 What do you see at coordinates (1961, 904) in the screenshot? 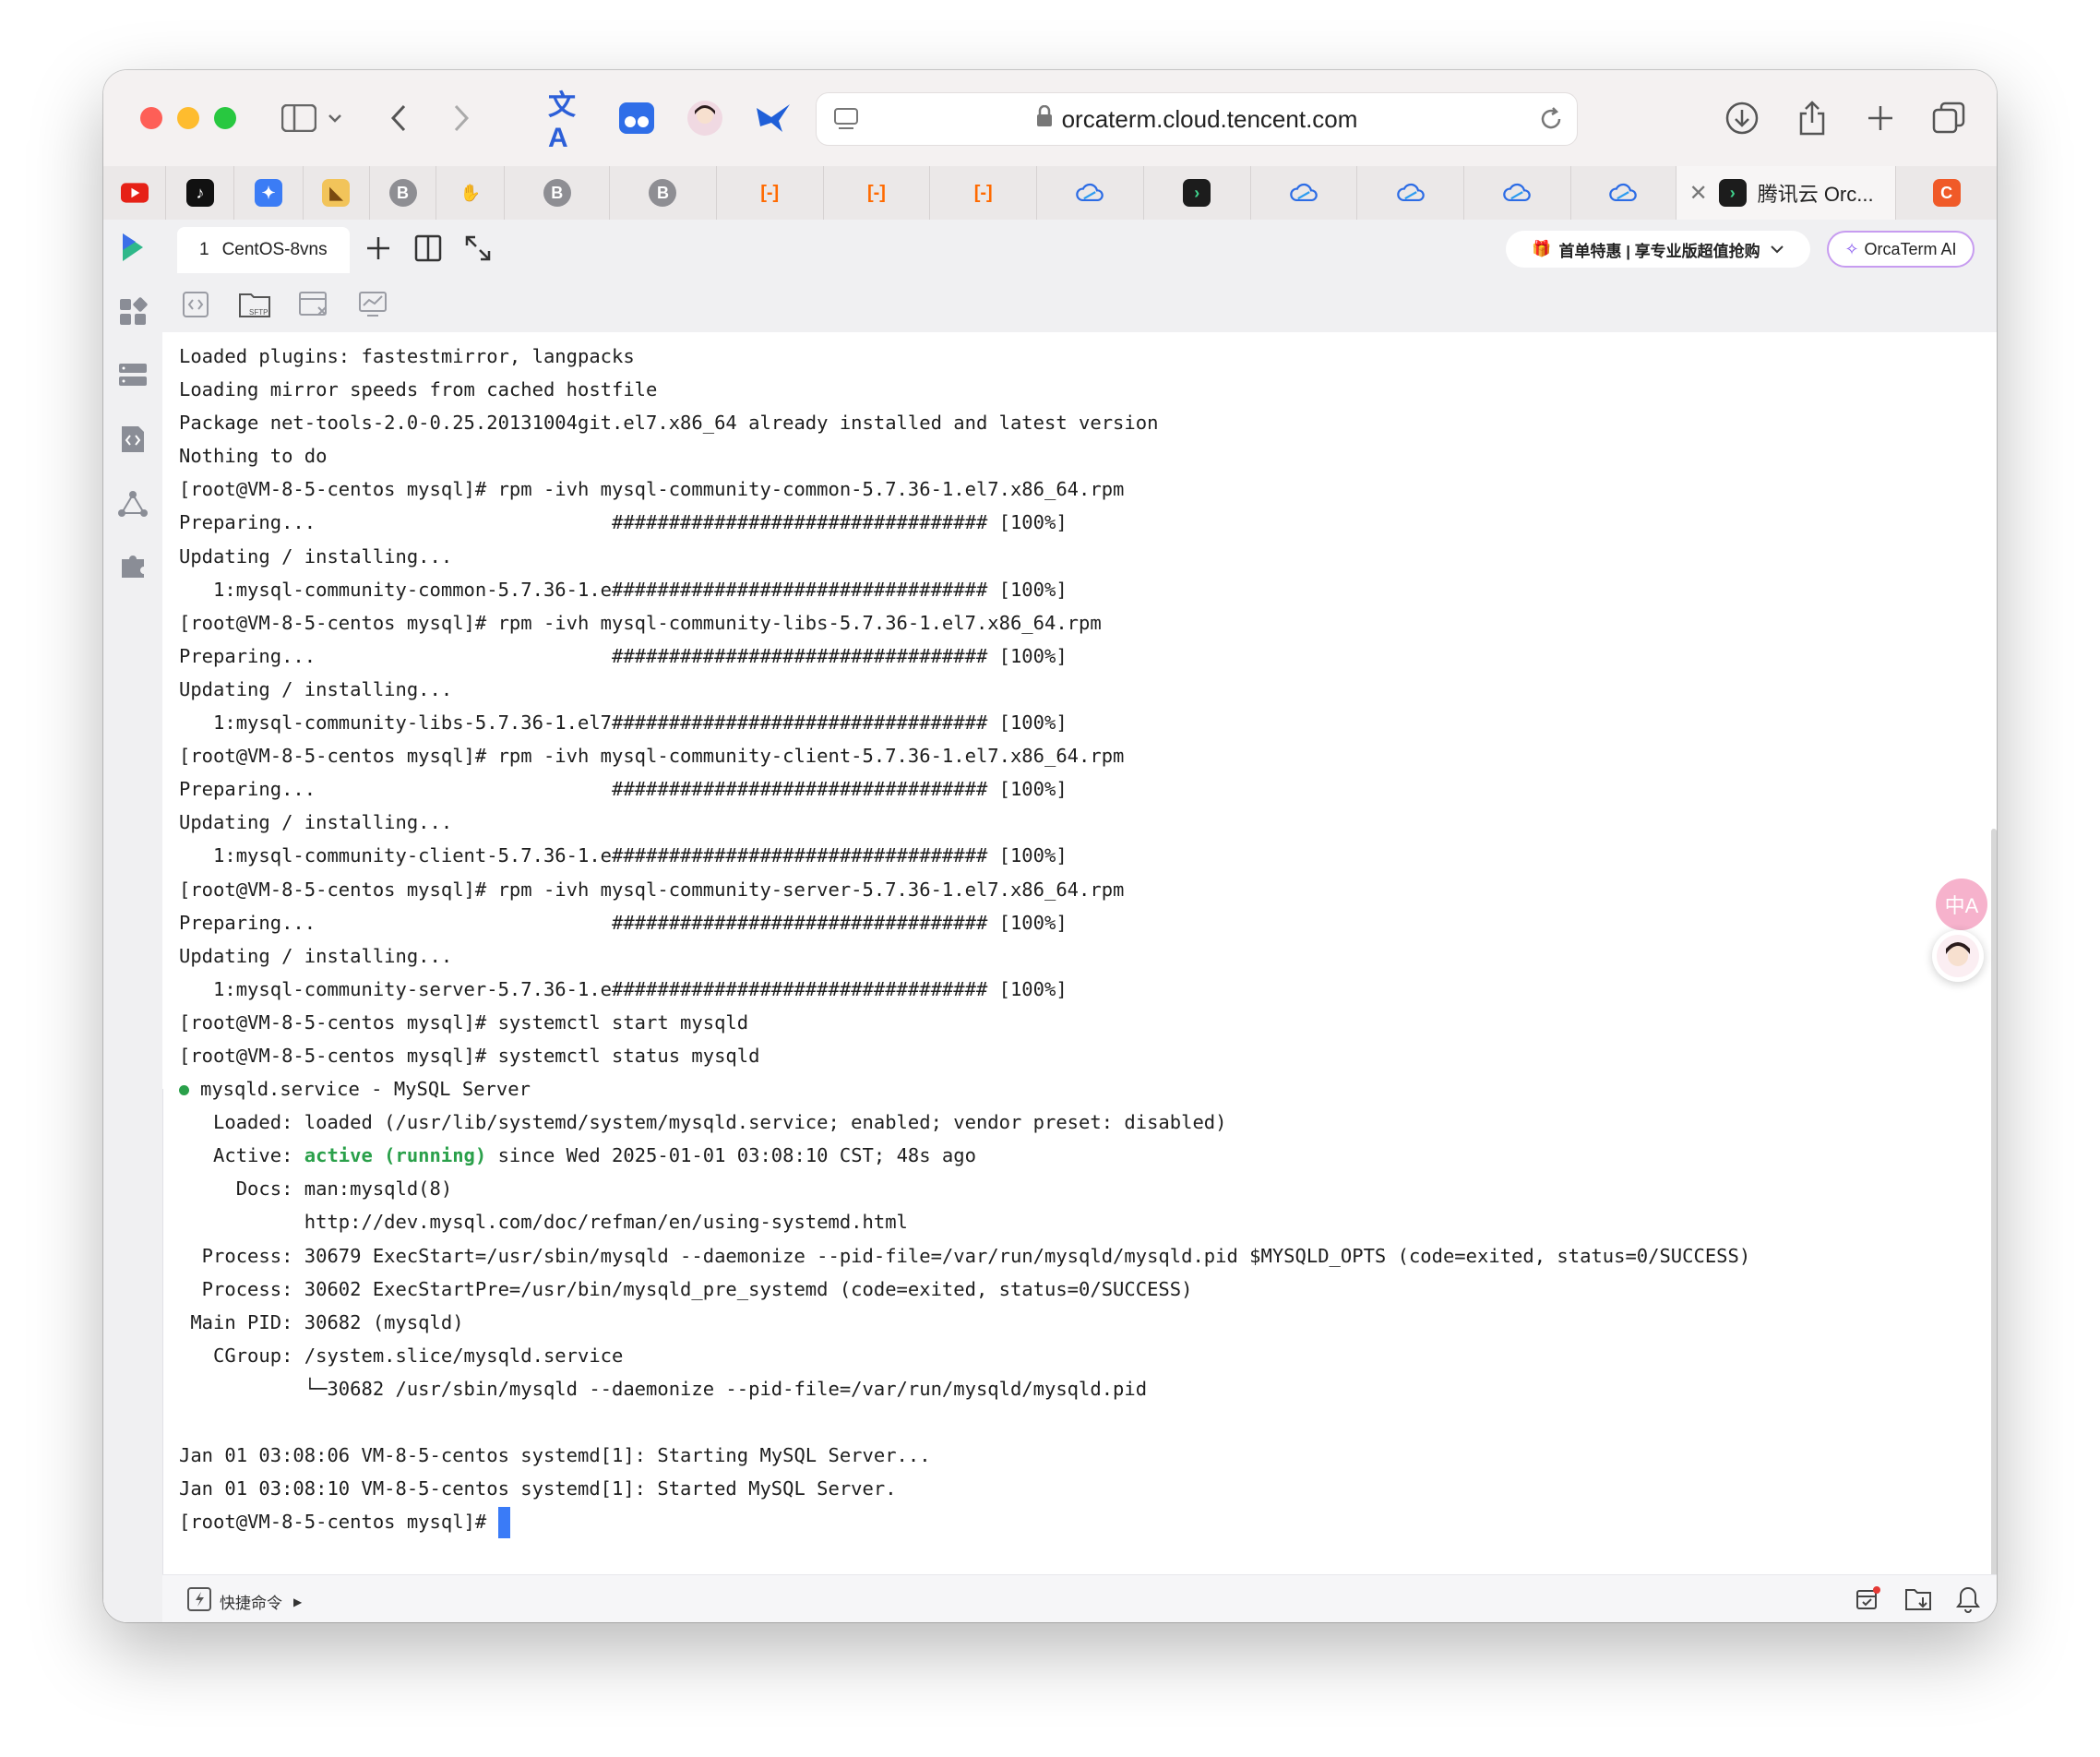
I see `translate-float-button: 中A` at bounding box center [1961, 904].